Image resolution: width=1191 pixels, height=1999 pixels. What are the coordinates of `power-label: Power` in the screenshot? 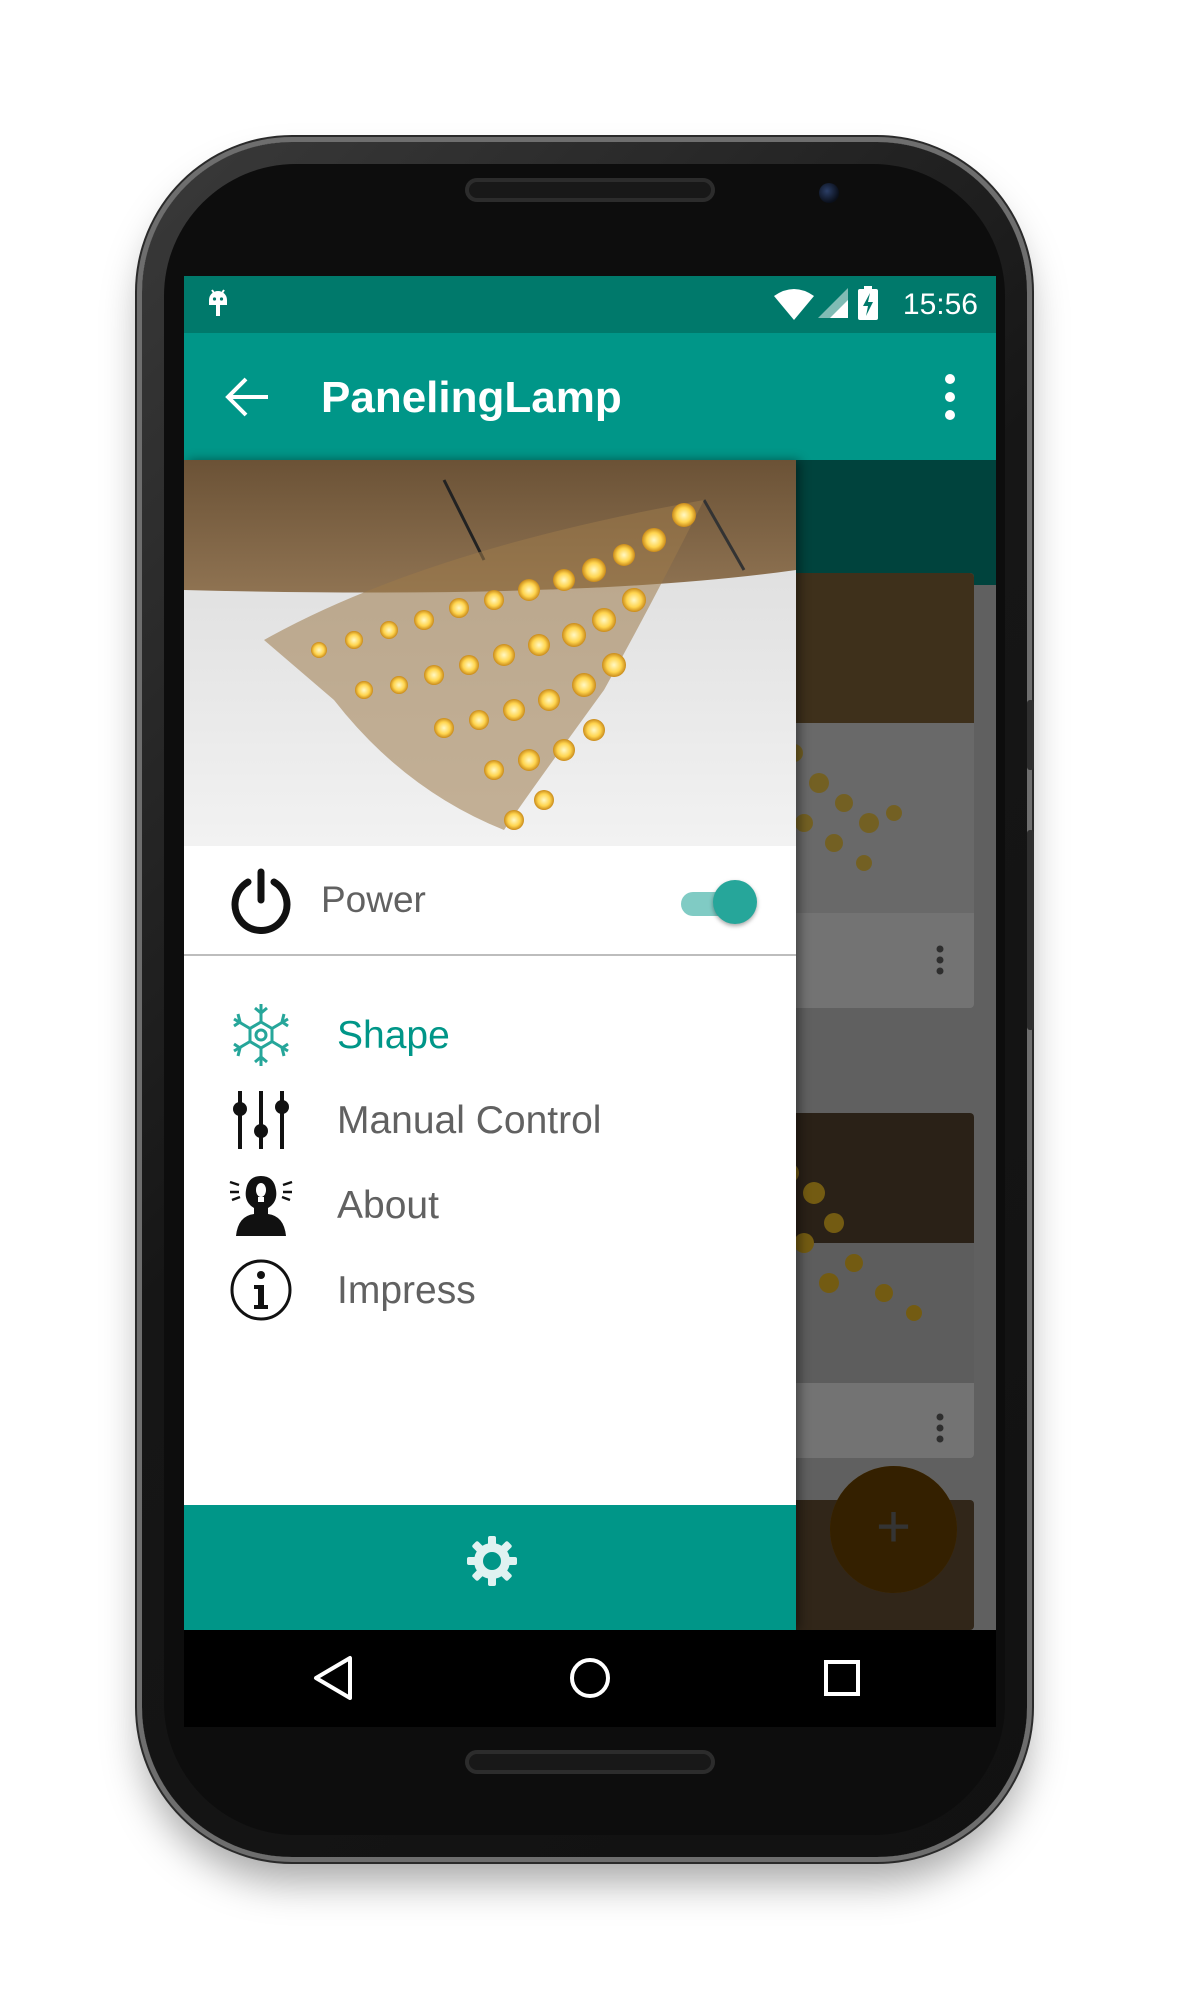 It's located at (373, 899).